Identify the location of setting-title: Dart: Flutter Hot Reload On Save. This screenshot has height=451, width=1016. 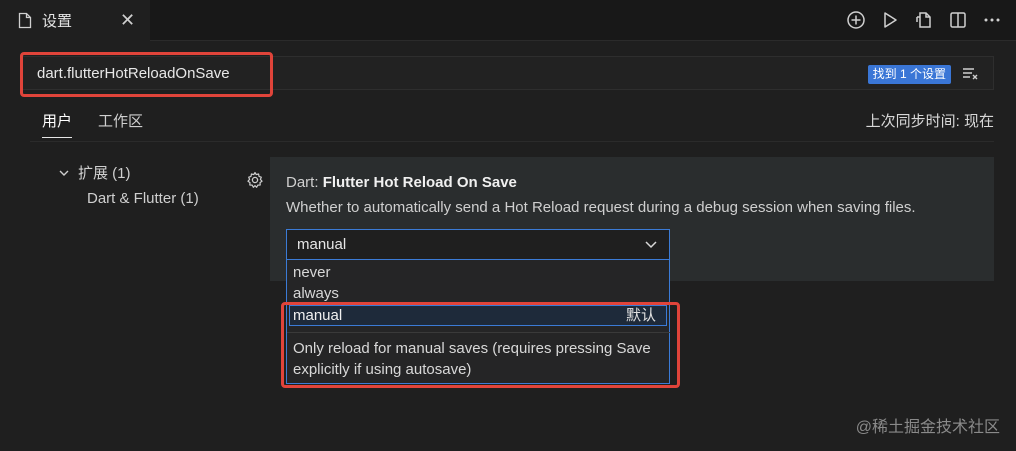
(401, 182).